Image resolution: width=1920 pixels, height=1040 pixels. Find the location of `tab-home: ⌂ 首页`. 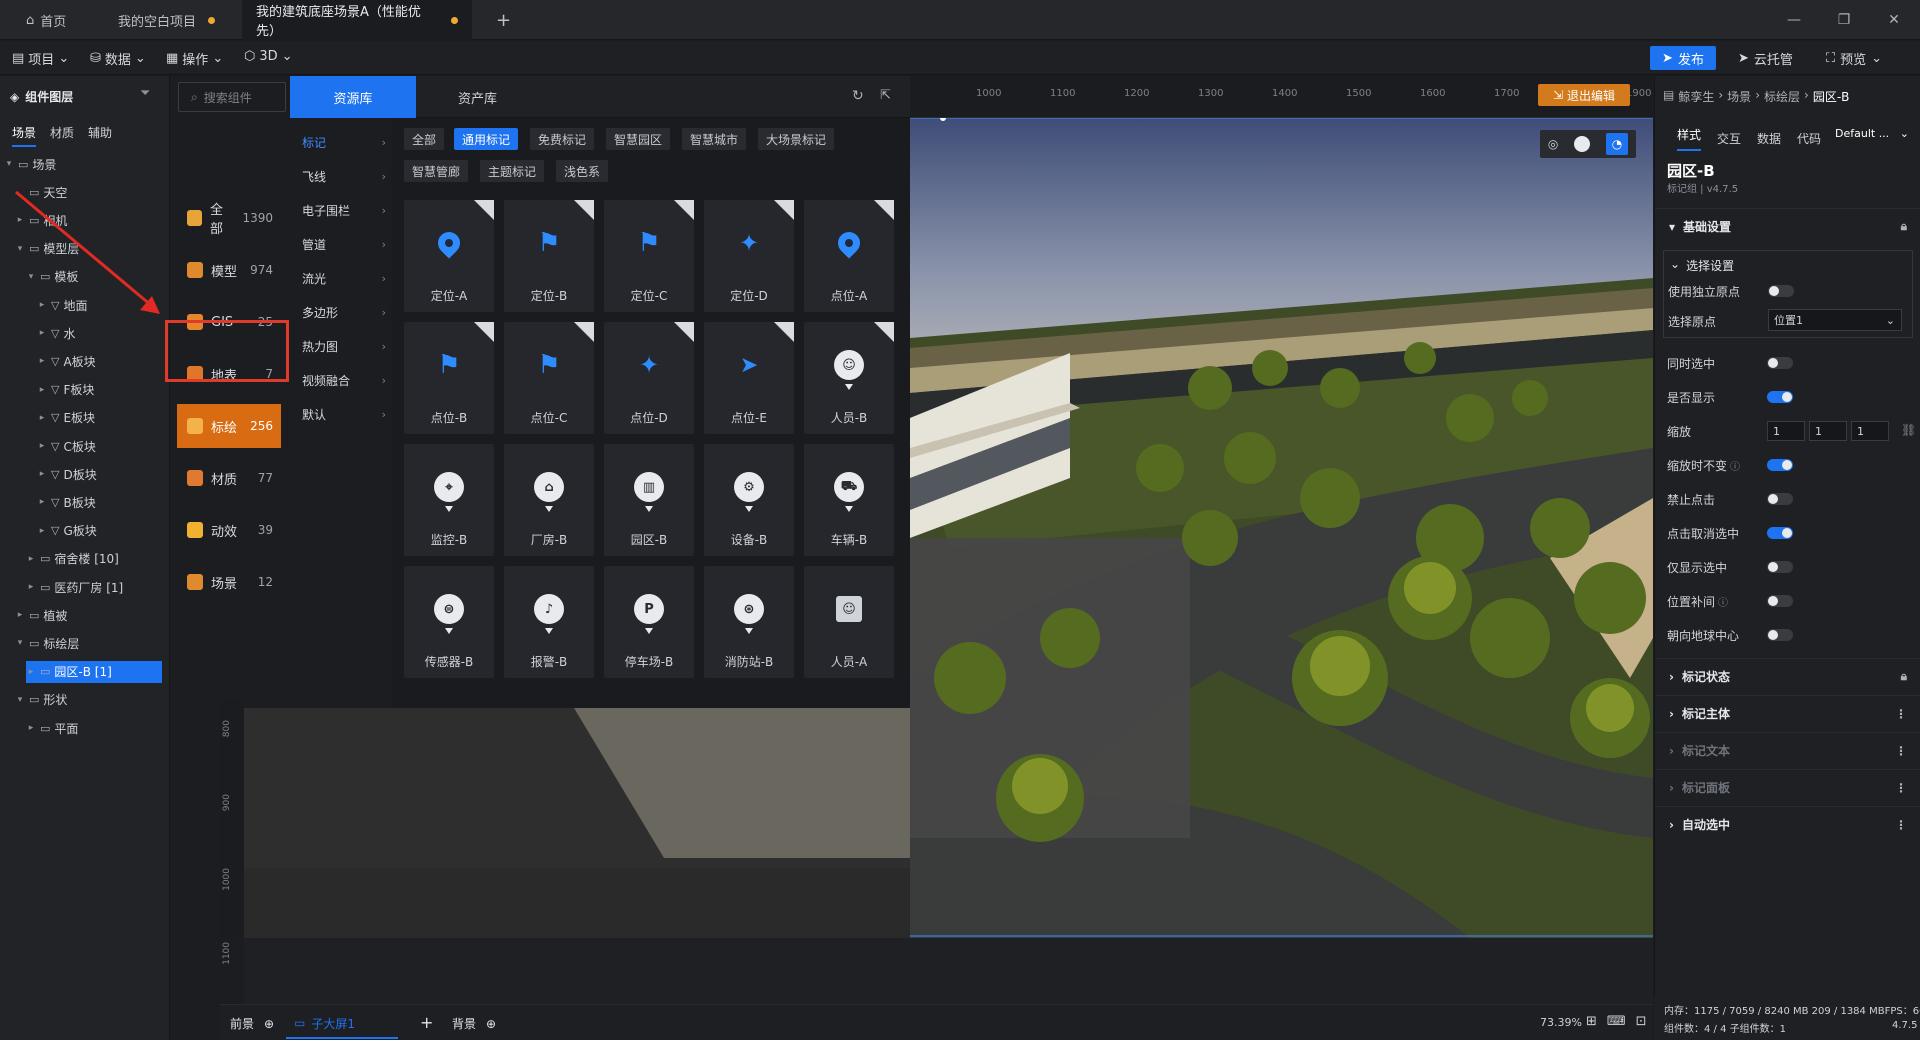

tab-home: ⌂ 首页 is located at coordinates (46, 20).